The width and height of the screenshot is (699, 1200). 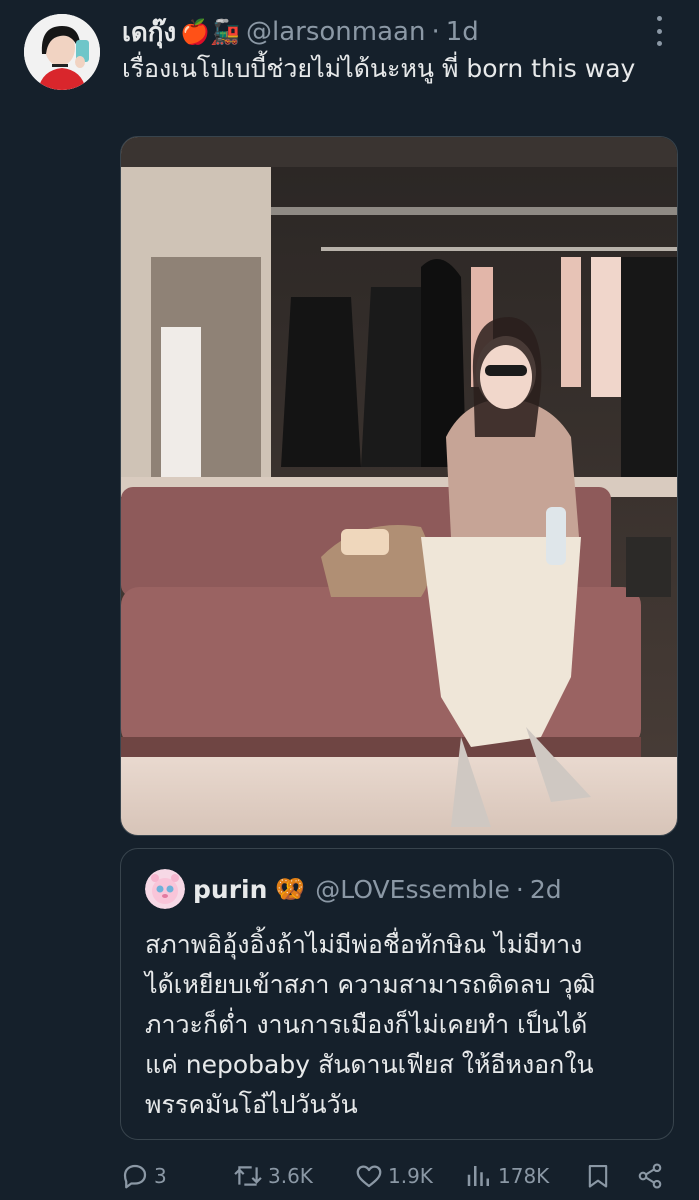 I want to click on reply-button: 3, so click(x=143, y=1176).